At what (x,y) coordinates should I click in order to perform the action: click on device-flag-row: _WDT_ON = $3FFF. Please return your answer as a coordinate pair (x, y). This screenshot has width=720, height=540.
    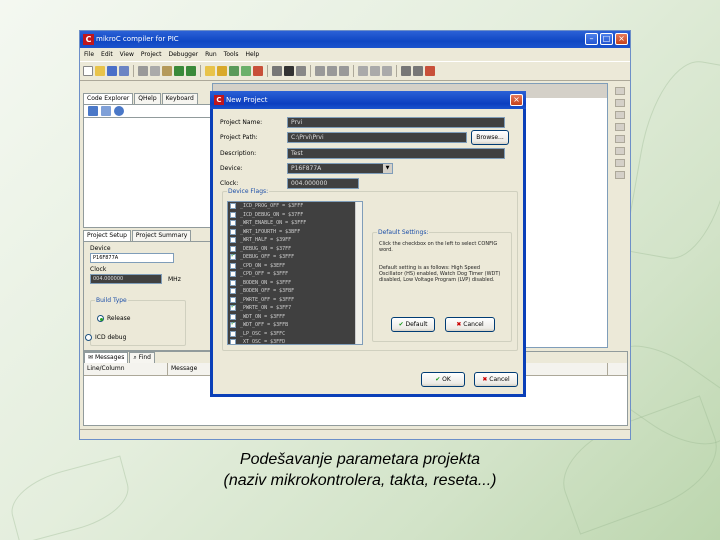
    Looking at the image, I should click on (295, 317).